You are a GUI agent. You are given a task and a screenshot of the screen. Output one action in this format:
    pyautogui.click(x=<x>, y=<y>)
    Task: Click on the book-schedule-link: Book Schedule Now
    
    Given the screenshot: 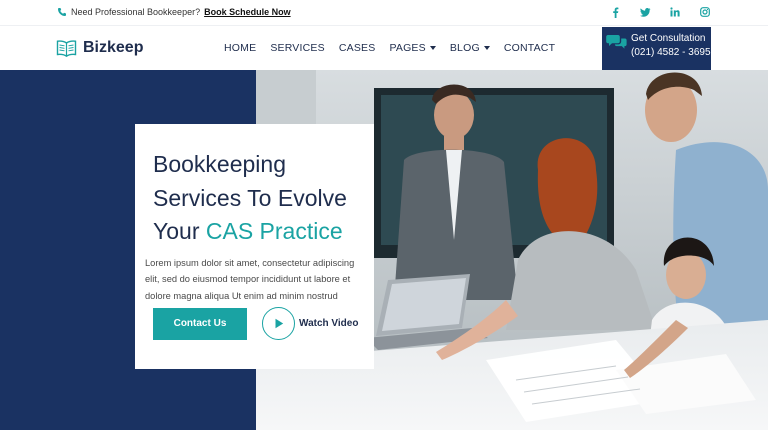 What is the action you would take?
    pyautogui.click(x=247, y=12)
    